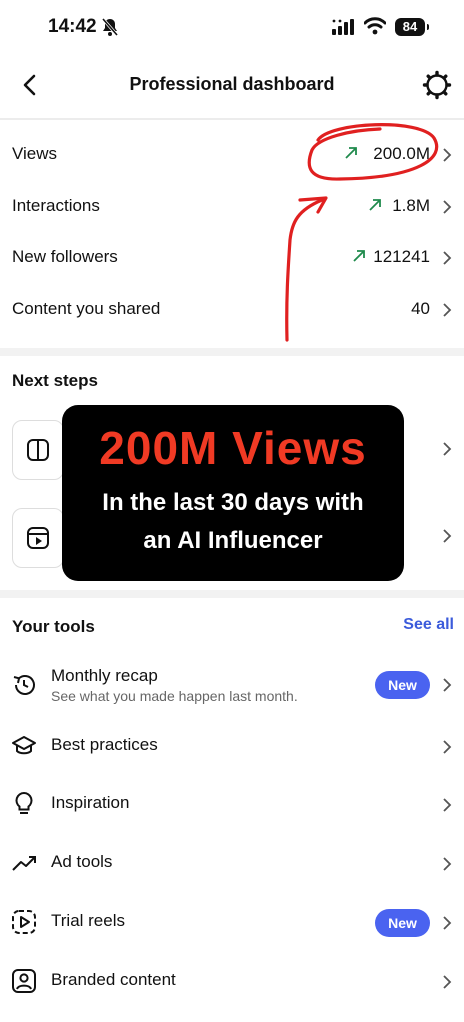 Image resolution: width=464 pixels, height=1022 pixels. Describe the element at coordinates (232, 207) in the screenshot. I see `stat-row-interactions: Interactions 1.8M` at that location.